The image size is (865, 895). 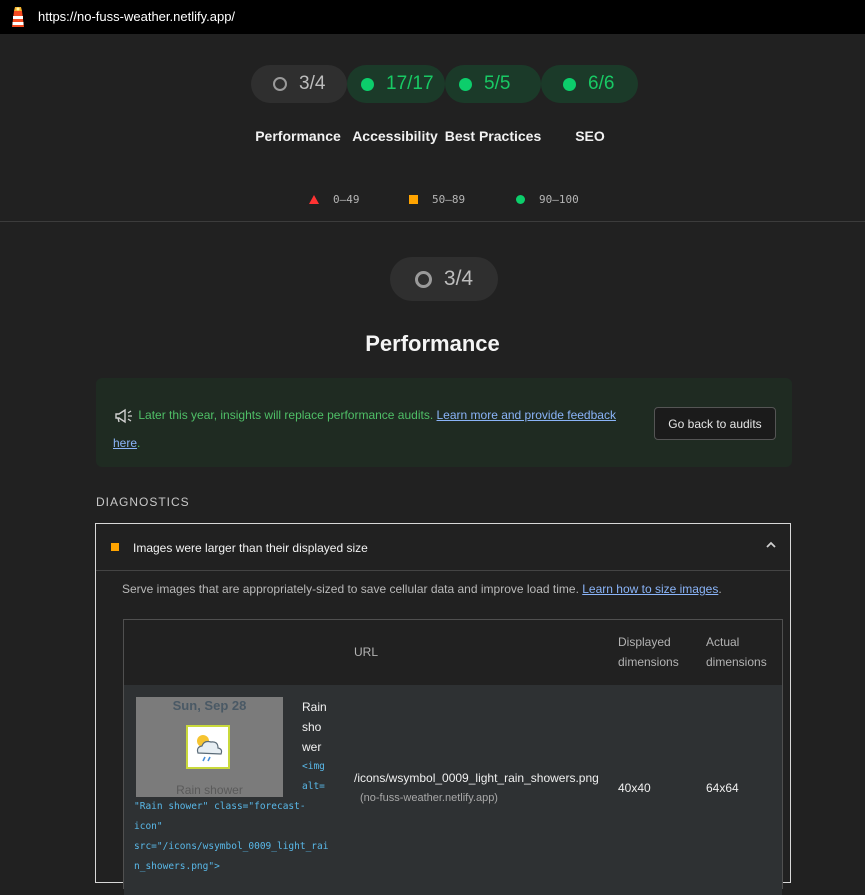 I want to click on legend-fail: 0–49, so click(x=334, y=199).